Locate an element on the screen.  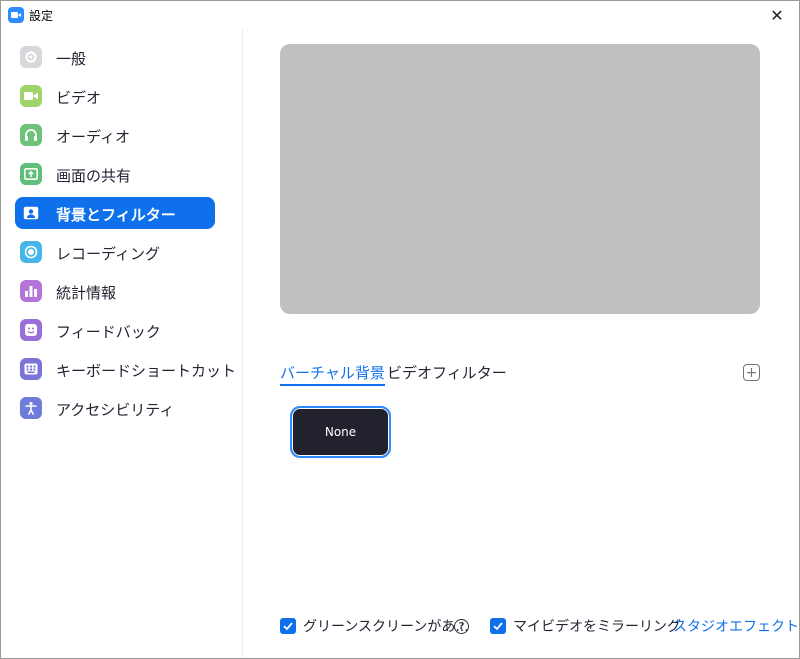
green-screen-checkbox is located at coordinates (288, 626).